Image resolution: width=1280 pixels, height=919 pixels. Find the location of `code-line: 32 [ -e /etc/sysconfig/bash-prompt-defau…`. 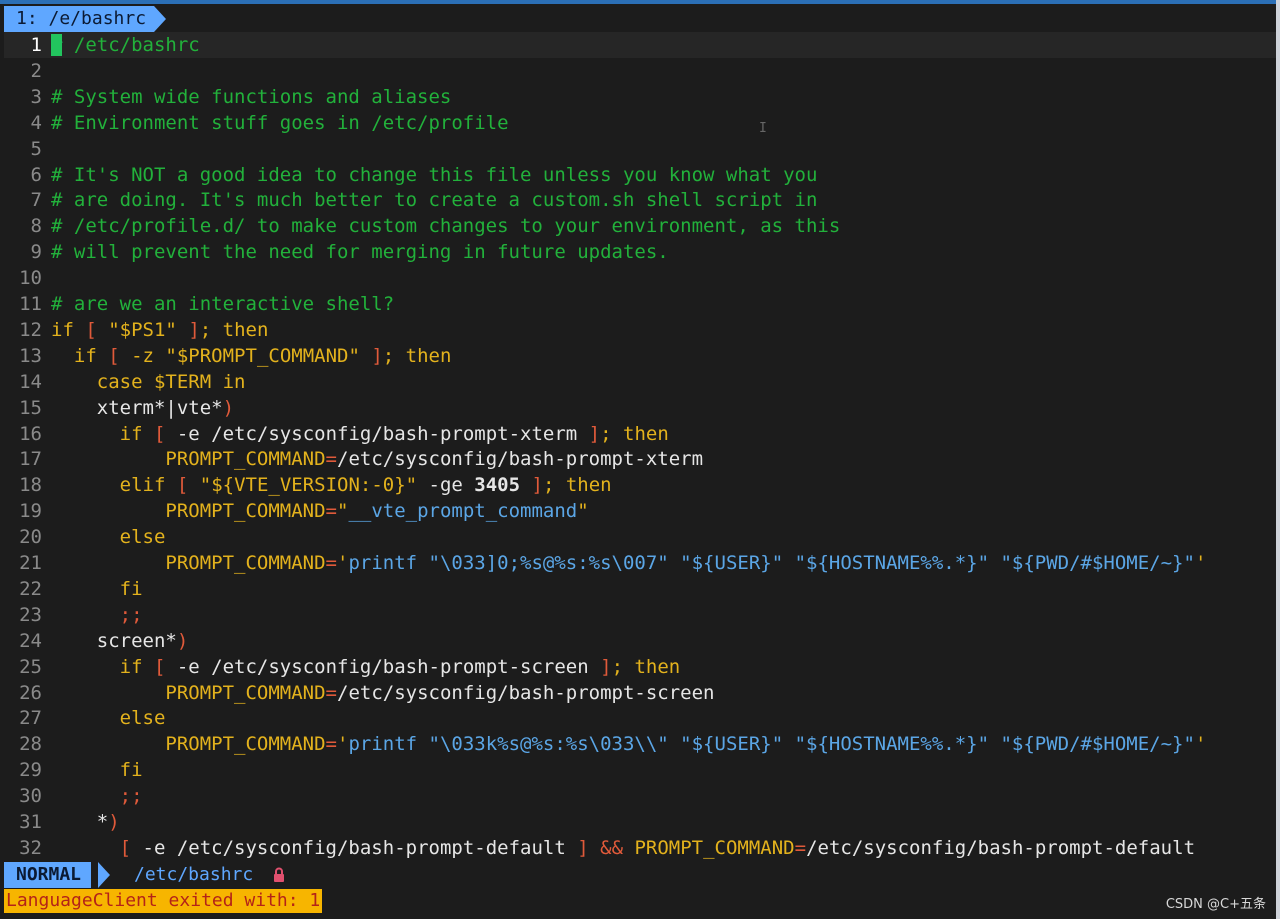

code-line: 32 [ -e /etc/sysconfig/bash-prompt-defau… is located at coordinates (640, 848).